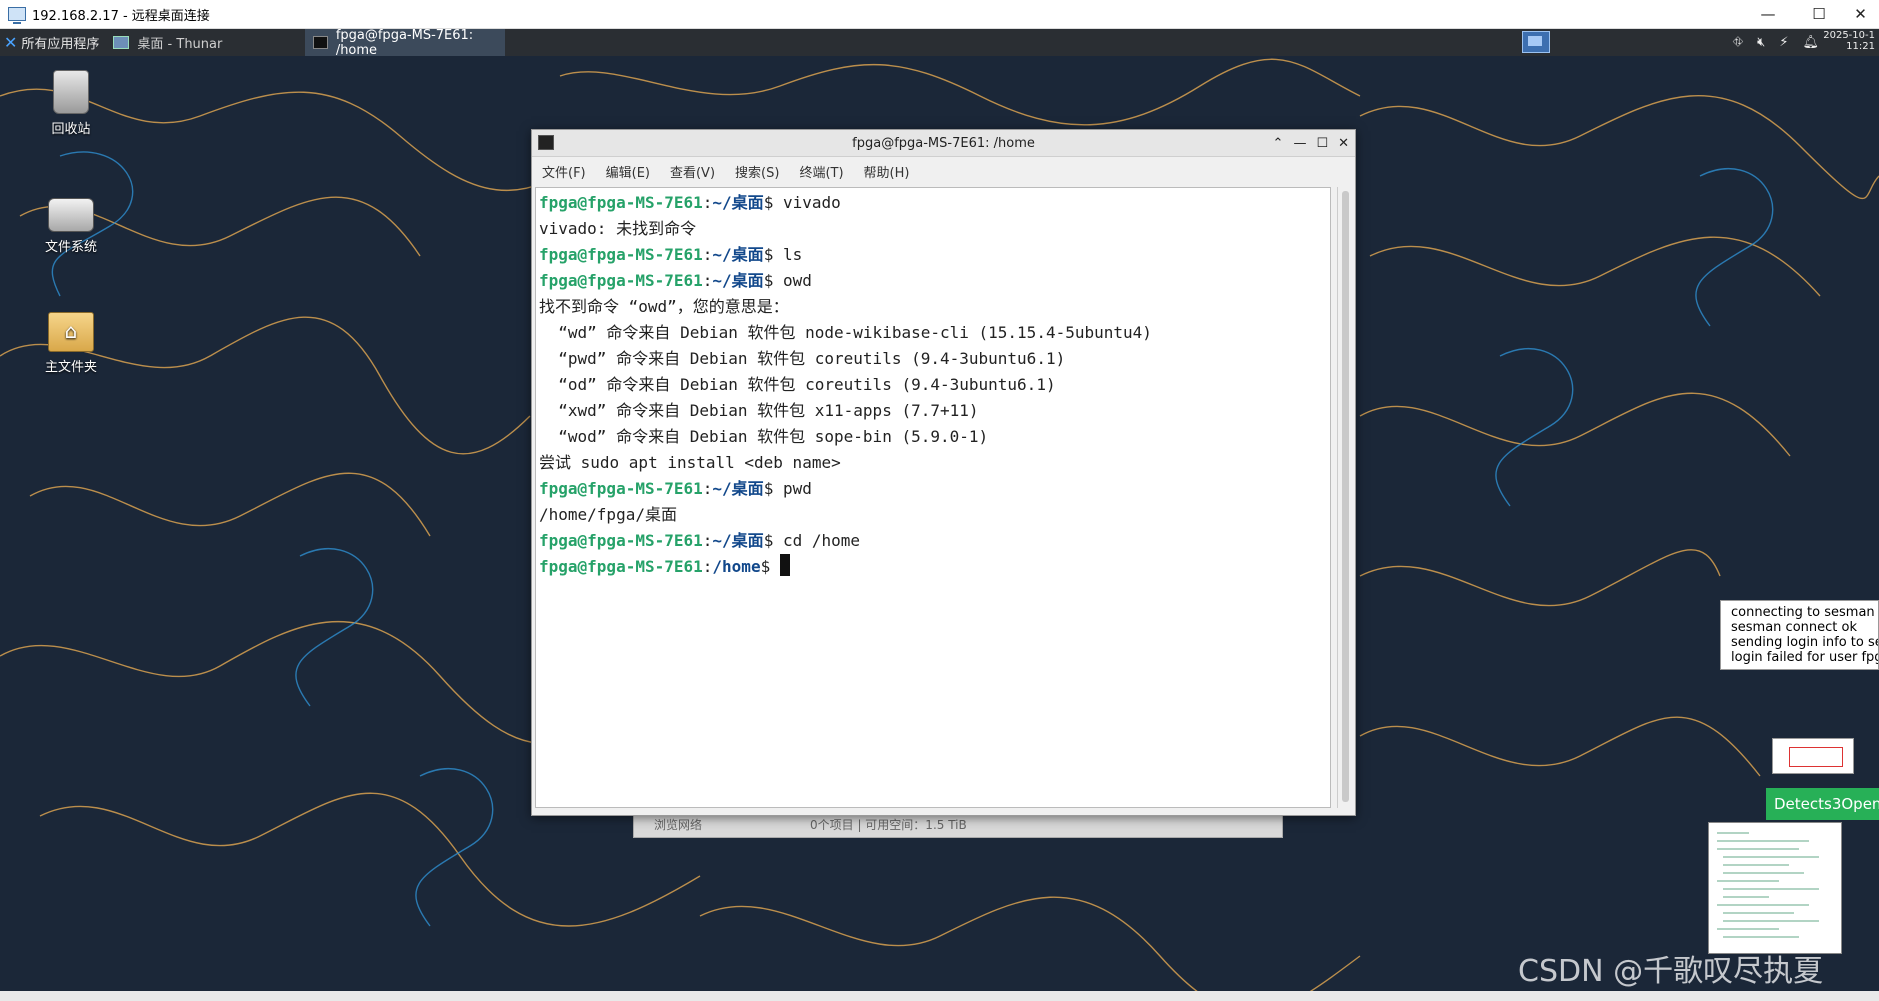  I want to click on desktop-icon-label: 文件系统, so click(70, 247).